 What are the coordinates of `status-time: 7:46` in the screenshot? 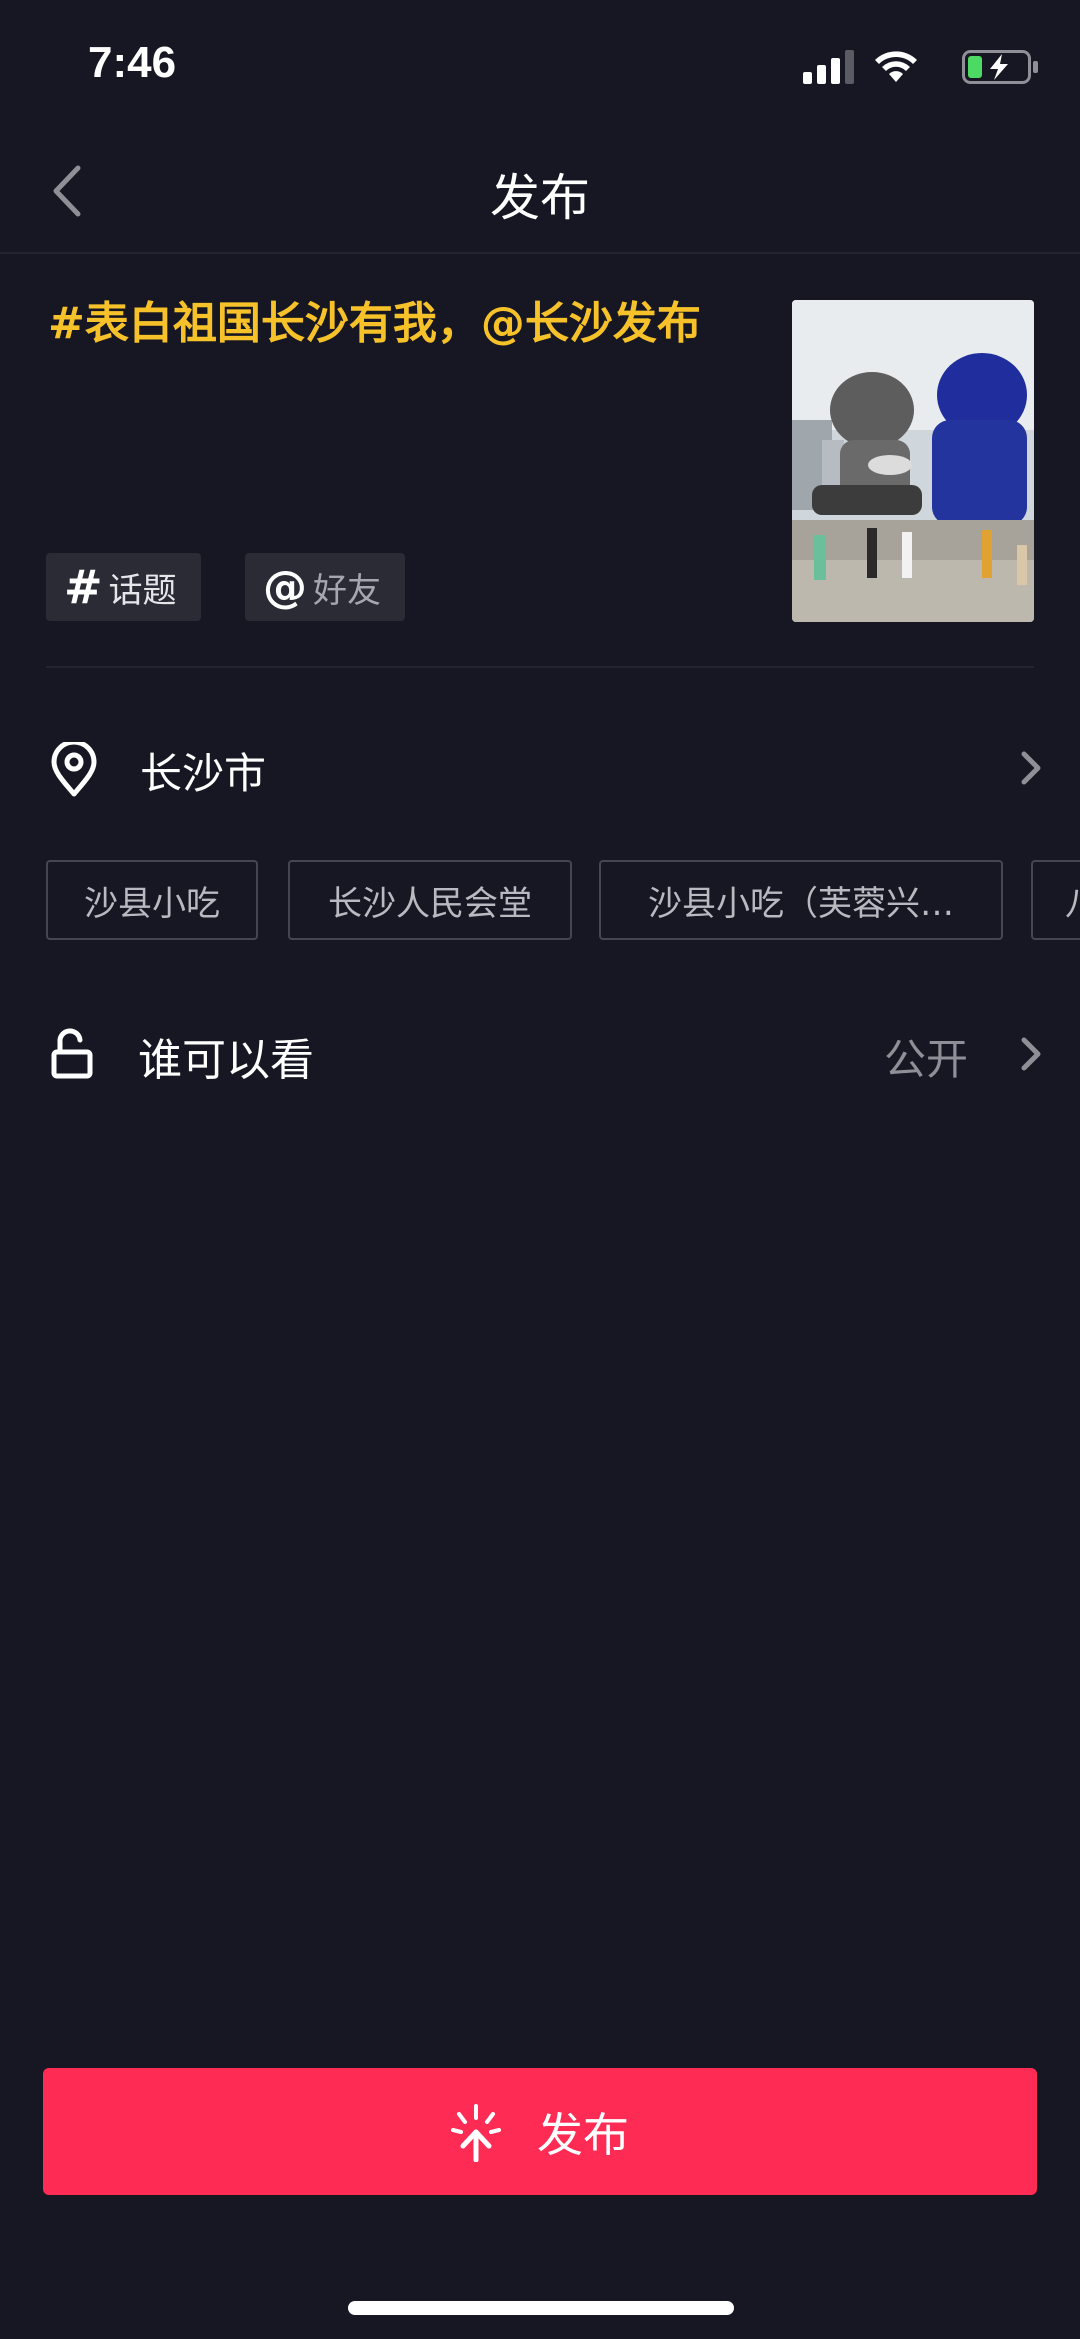 It's located at (132, 62).